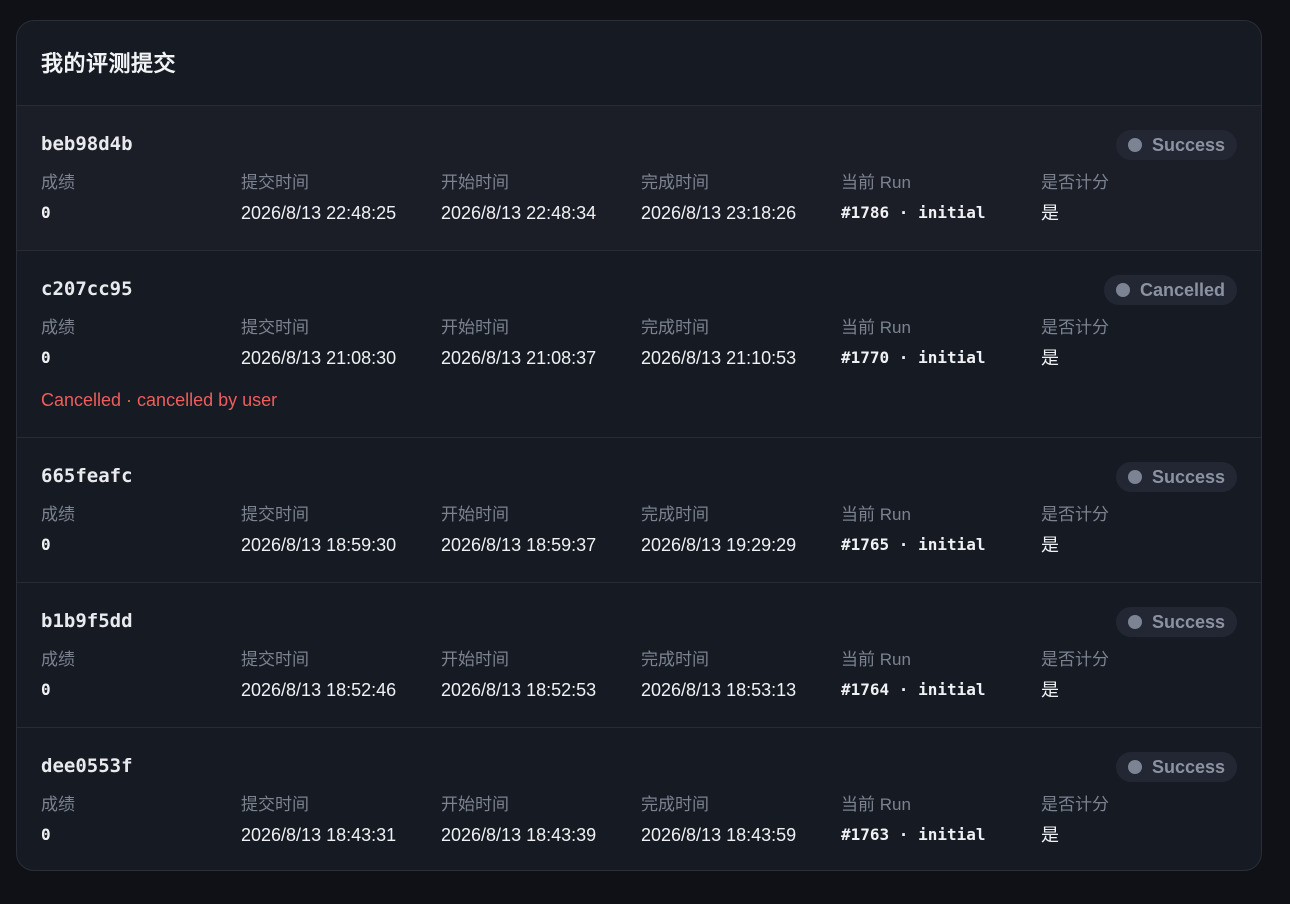  What do you see at coordinates (719, 545) in the screenshot?
I see `finish-time-value: 2026/8/13 19:29:29` at bounding box center [719, 545].